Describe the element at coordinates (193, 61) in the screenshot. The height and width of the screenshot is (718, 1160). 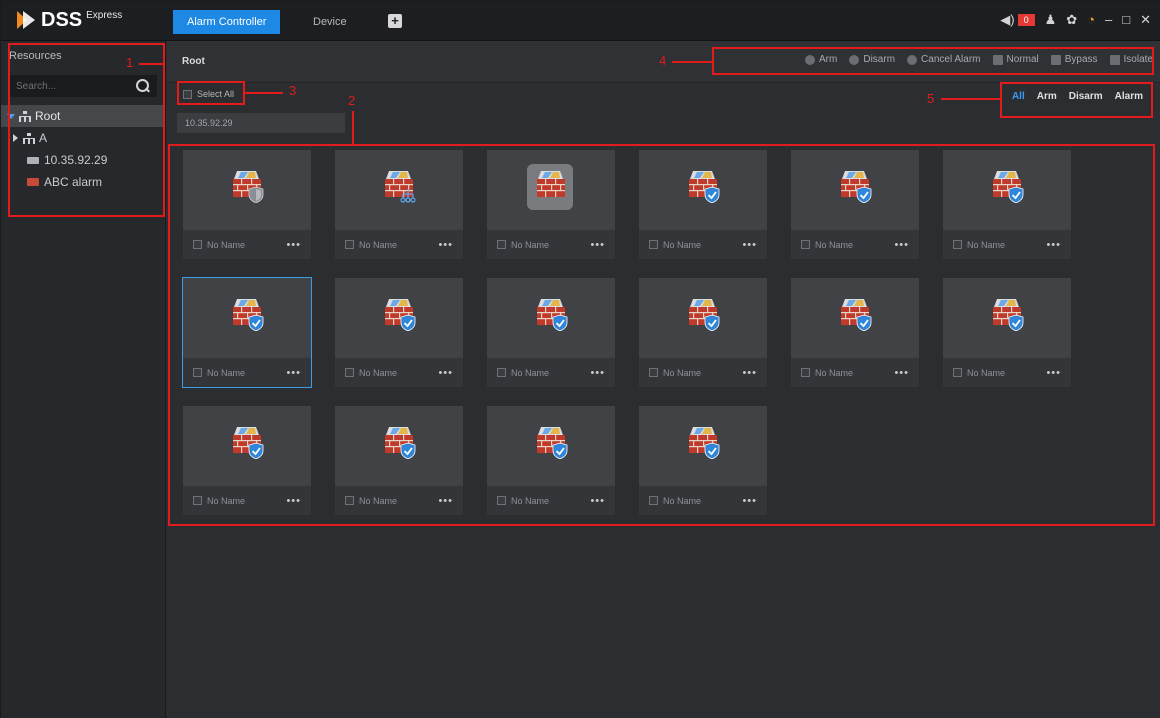
I see `breadcrumb: Root` at that location.